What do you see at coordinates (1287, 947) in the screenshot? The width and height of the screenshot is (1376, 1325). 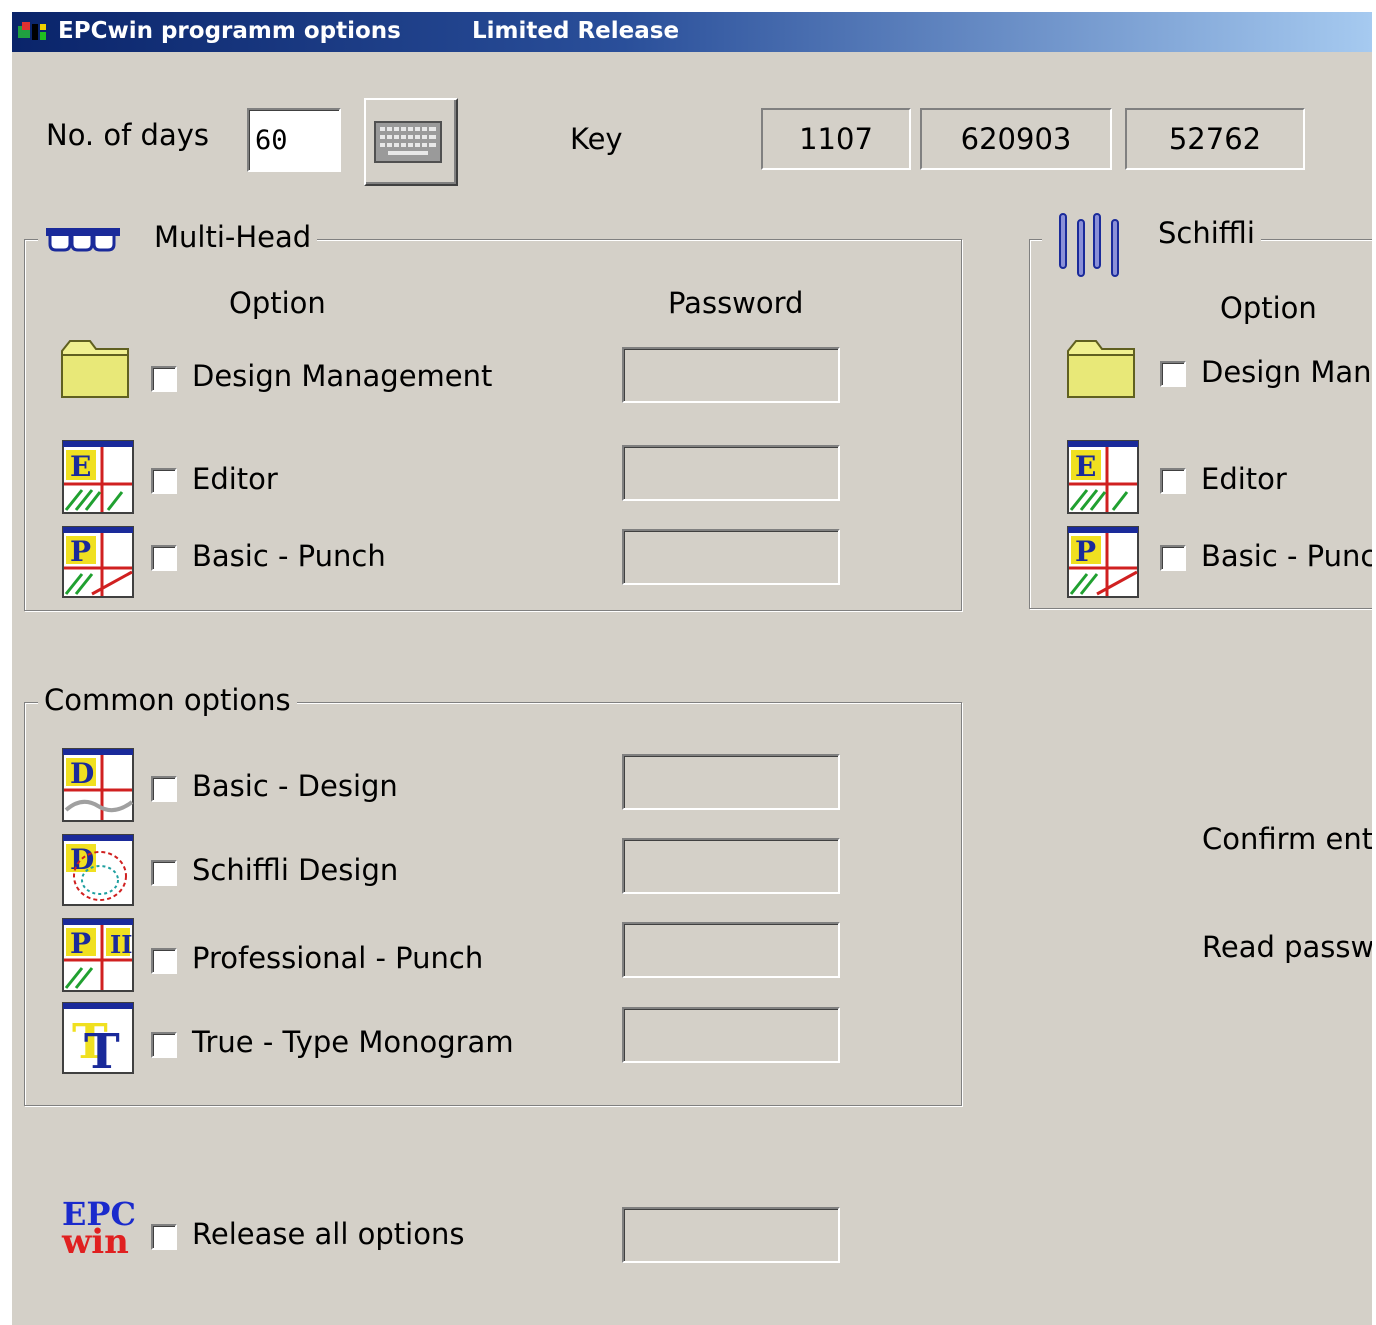 I see `read-password-label: Read passw` at bounding box center [1287, 947].